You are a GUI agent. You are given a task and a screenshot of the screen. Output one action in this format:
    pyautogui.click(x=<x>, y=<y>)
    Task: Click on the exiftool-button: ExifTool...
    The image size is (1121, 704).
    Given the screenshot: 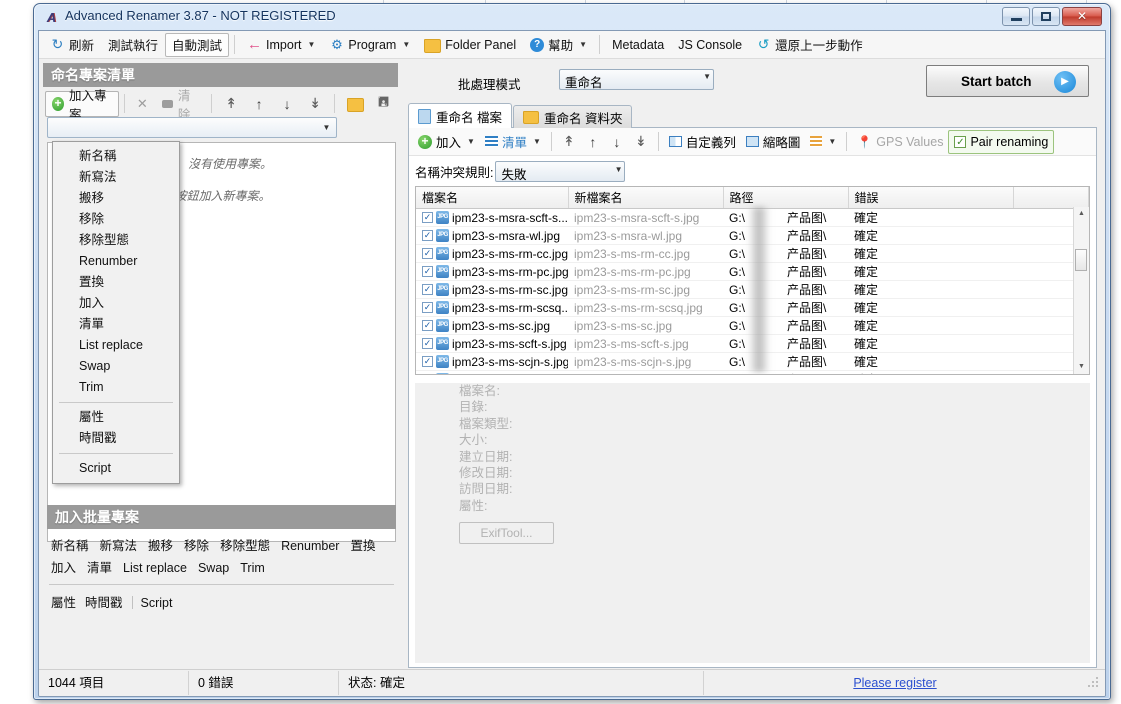 What is the action you would take?
    pyautogui.click(x=506, y=533)
    